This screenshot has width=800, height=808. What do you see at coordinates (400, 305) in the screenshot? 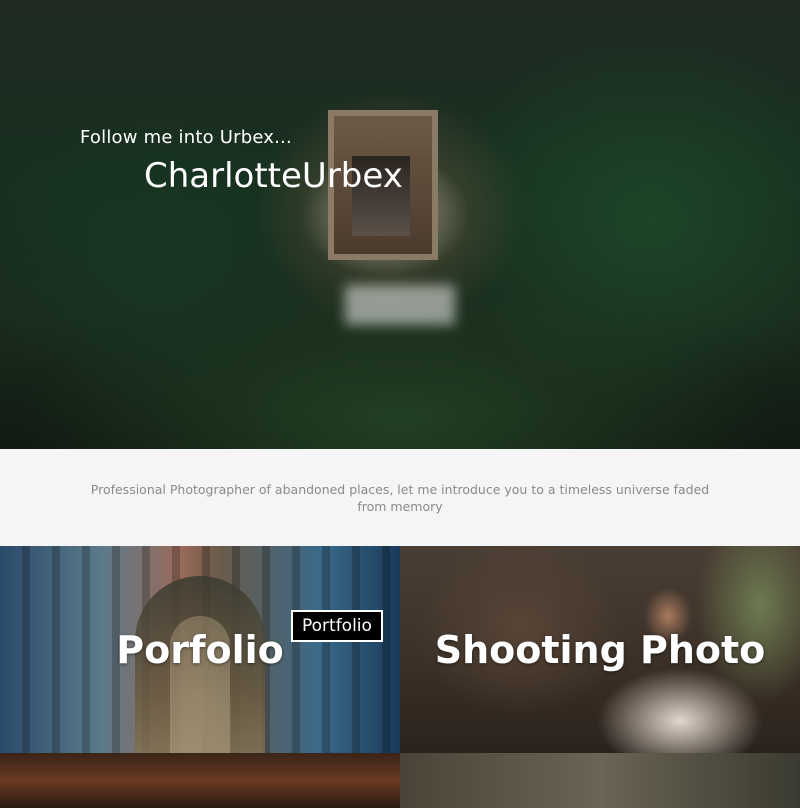
I see `hero-background-light` at bounding box center [400, 305].